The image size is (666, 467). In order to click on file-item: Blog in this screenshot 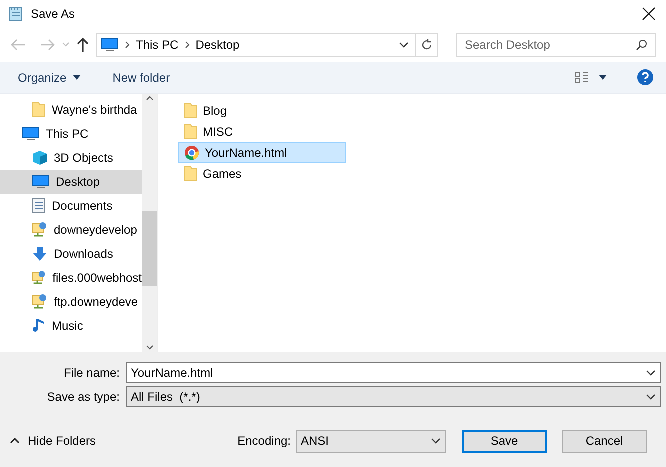, I will do `click(262, 110)`.